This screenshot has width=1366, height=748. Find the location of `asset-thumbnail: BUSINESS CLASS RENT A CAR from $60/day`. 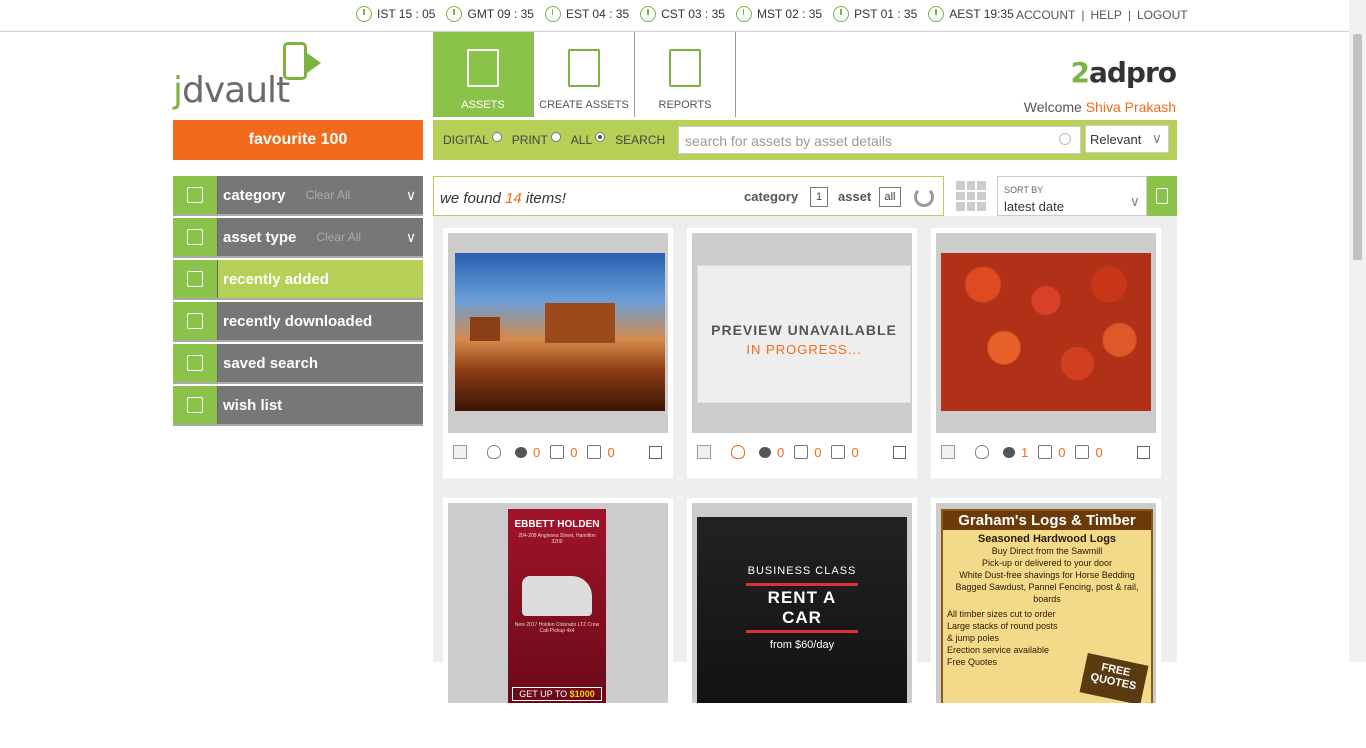

asset-thumbnail: BUSINESS CLASS RENT A CAR from $60/day is located at coordinates (802, 603).